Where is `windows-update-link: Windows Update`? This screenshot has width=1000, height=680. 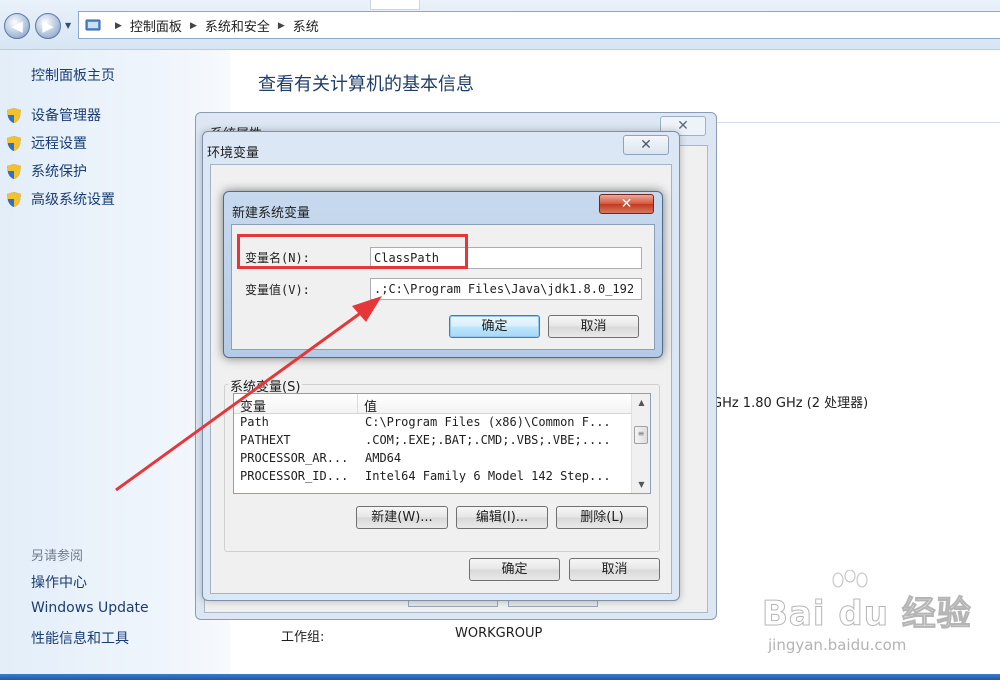
windows-update-link: Windows Update is located at coordinates (90, 608).